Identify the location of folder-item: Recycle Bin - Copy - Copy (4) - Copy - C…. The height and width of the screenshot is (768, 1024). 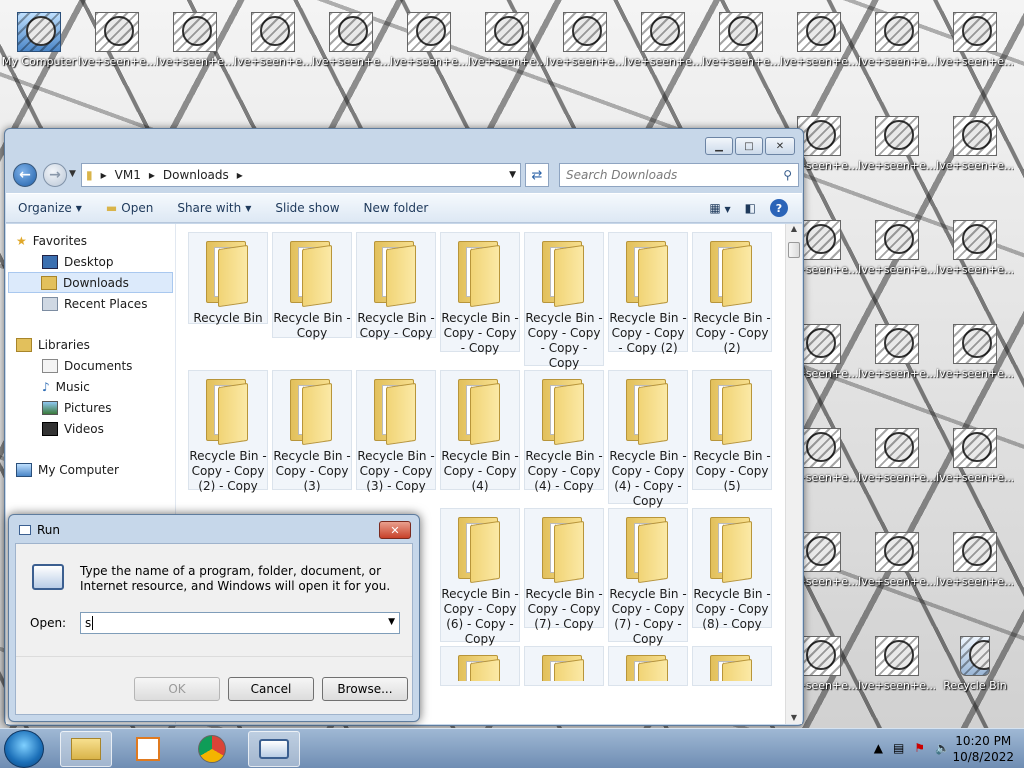
(648, 439).